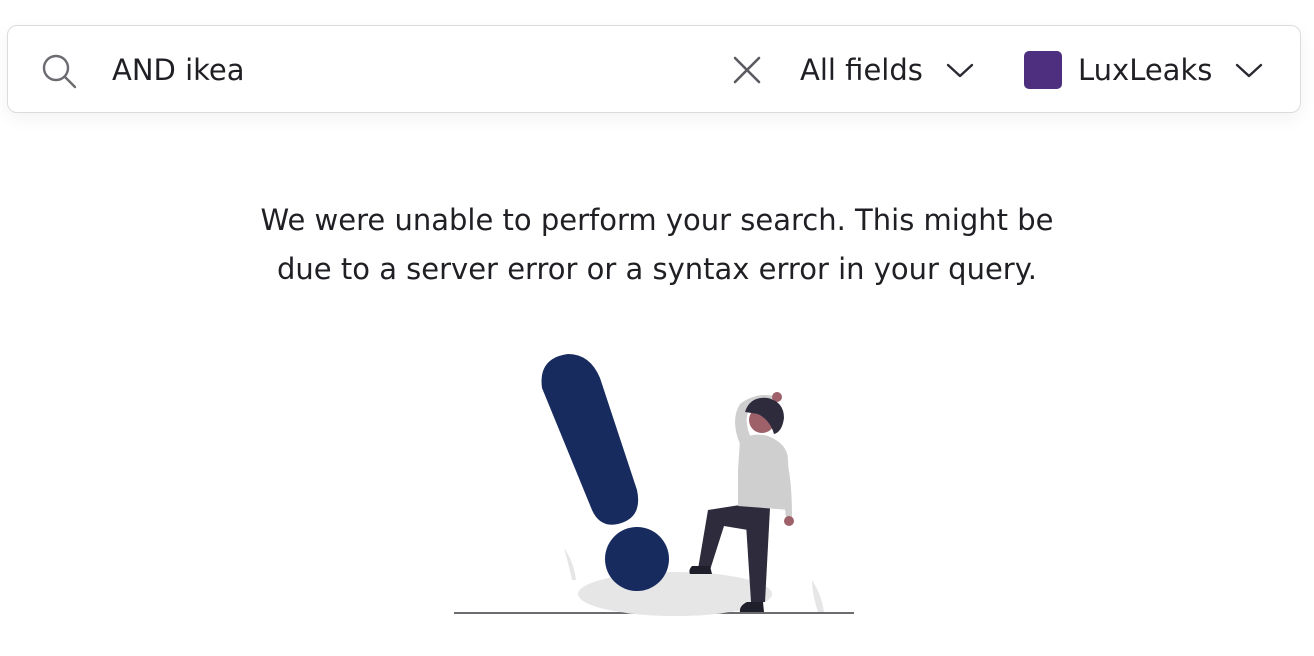  I want to click on project-selector-label: LuxLeaks, so click(1145, 70).